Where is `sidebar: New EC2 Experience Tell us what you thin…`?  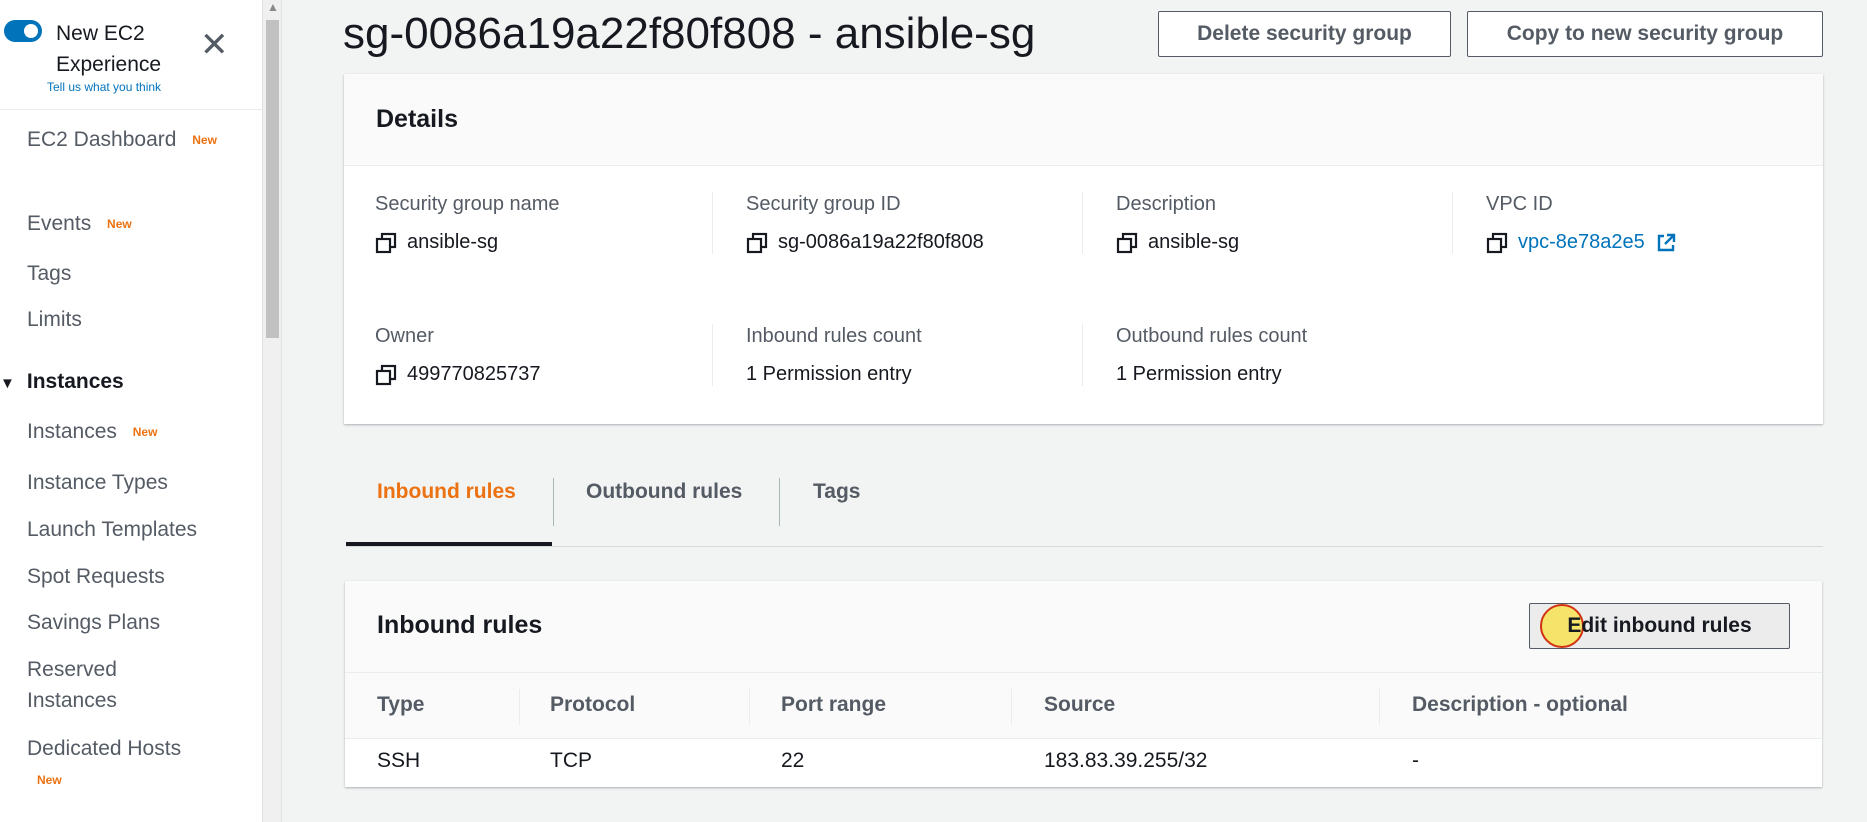 sidebar: New EC2 Experience Tell us what you thin… is located at coordinates (131, 411).